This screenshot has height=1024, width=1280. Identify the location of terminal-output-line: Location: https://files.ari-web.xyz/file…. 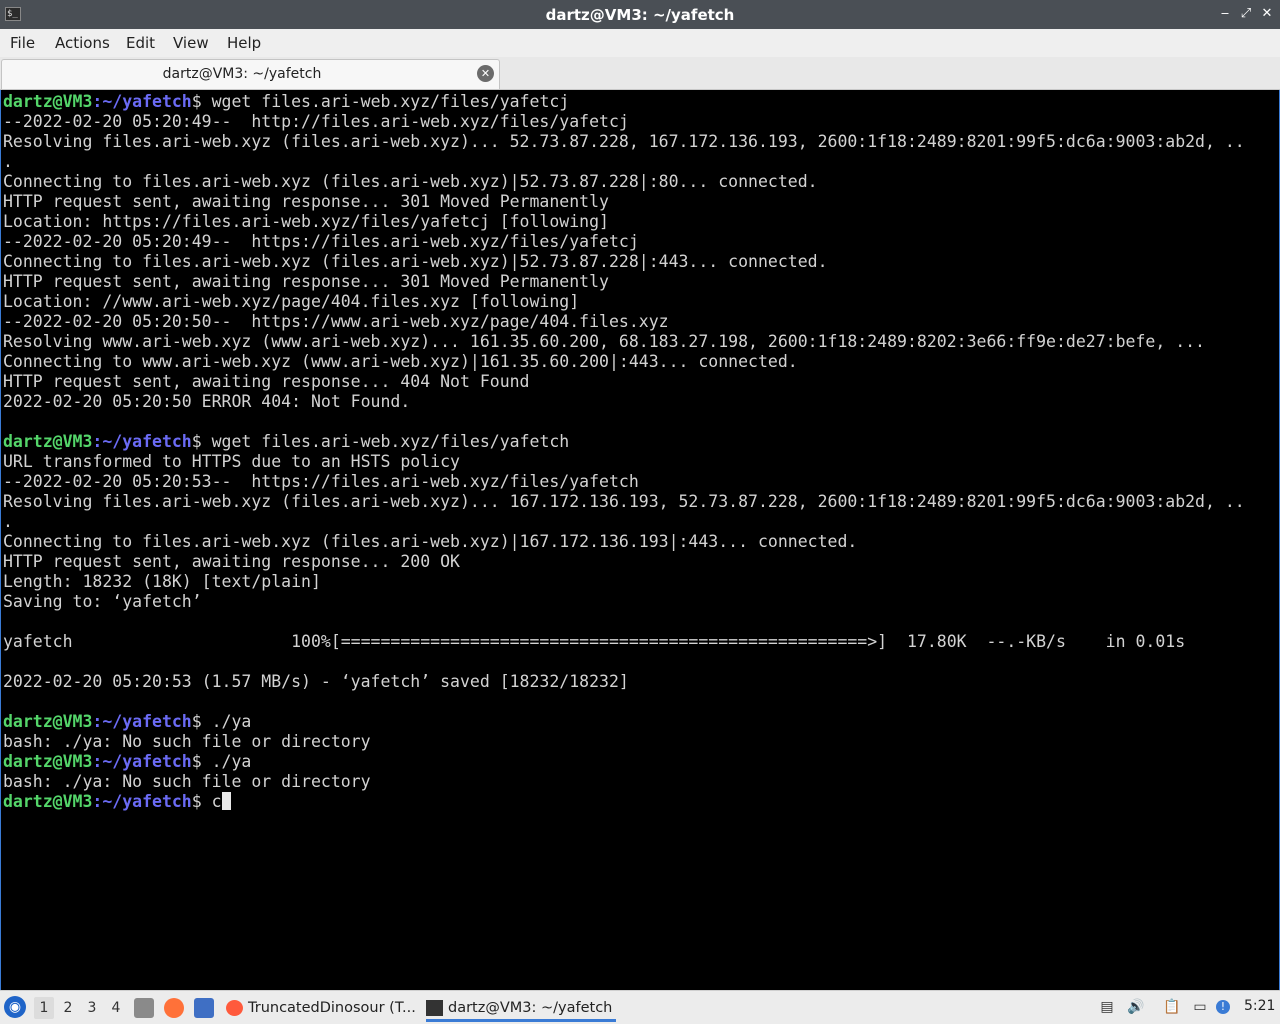
(306, 221).